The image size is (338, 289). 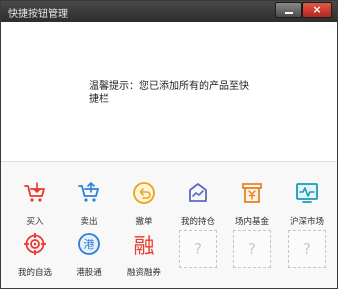 I want to click on rong-glyph: 融, so click(x=144, y=245).